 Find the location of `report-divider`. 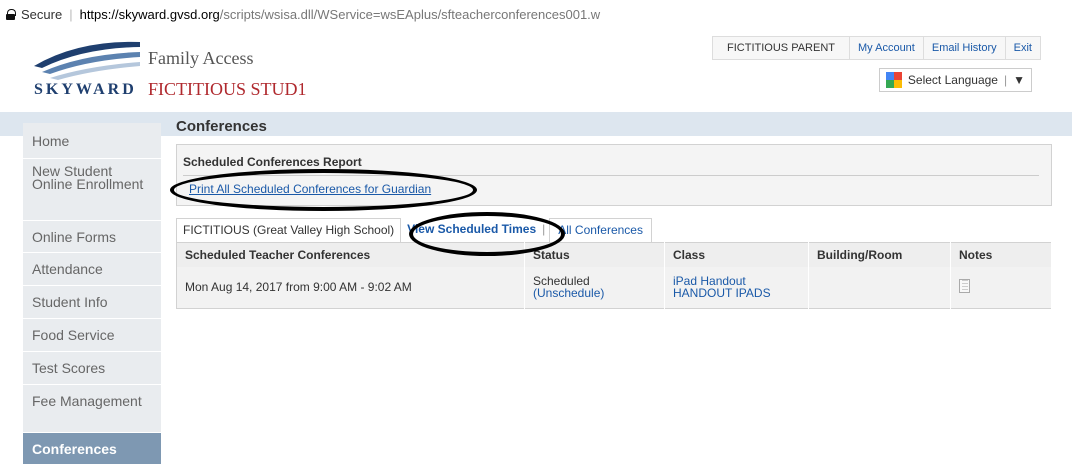

report-divider is located at coordinates (611, 175).